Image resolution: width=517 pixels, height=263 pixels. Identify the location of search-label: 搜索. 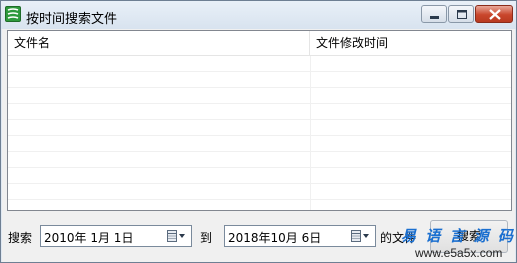
(20, 238).